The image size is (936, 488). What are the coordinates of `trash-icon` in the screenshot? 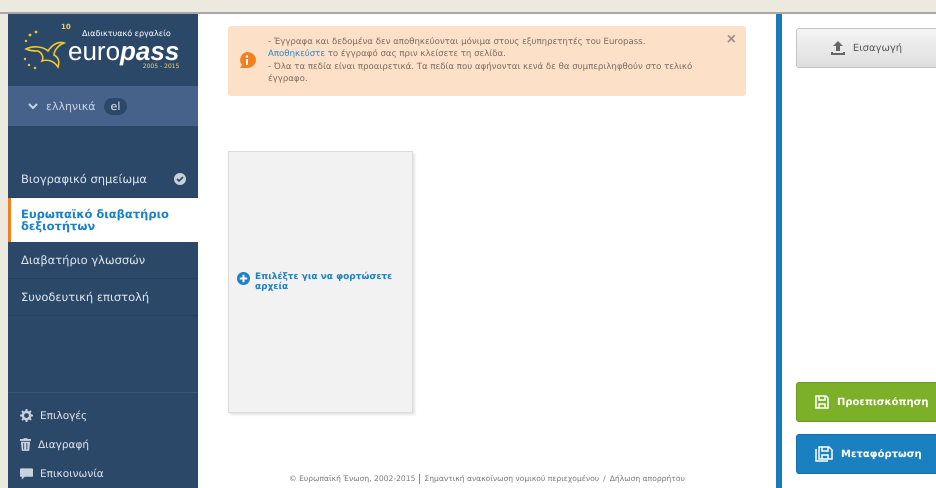 It's located at (25, 444).